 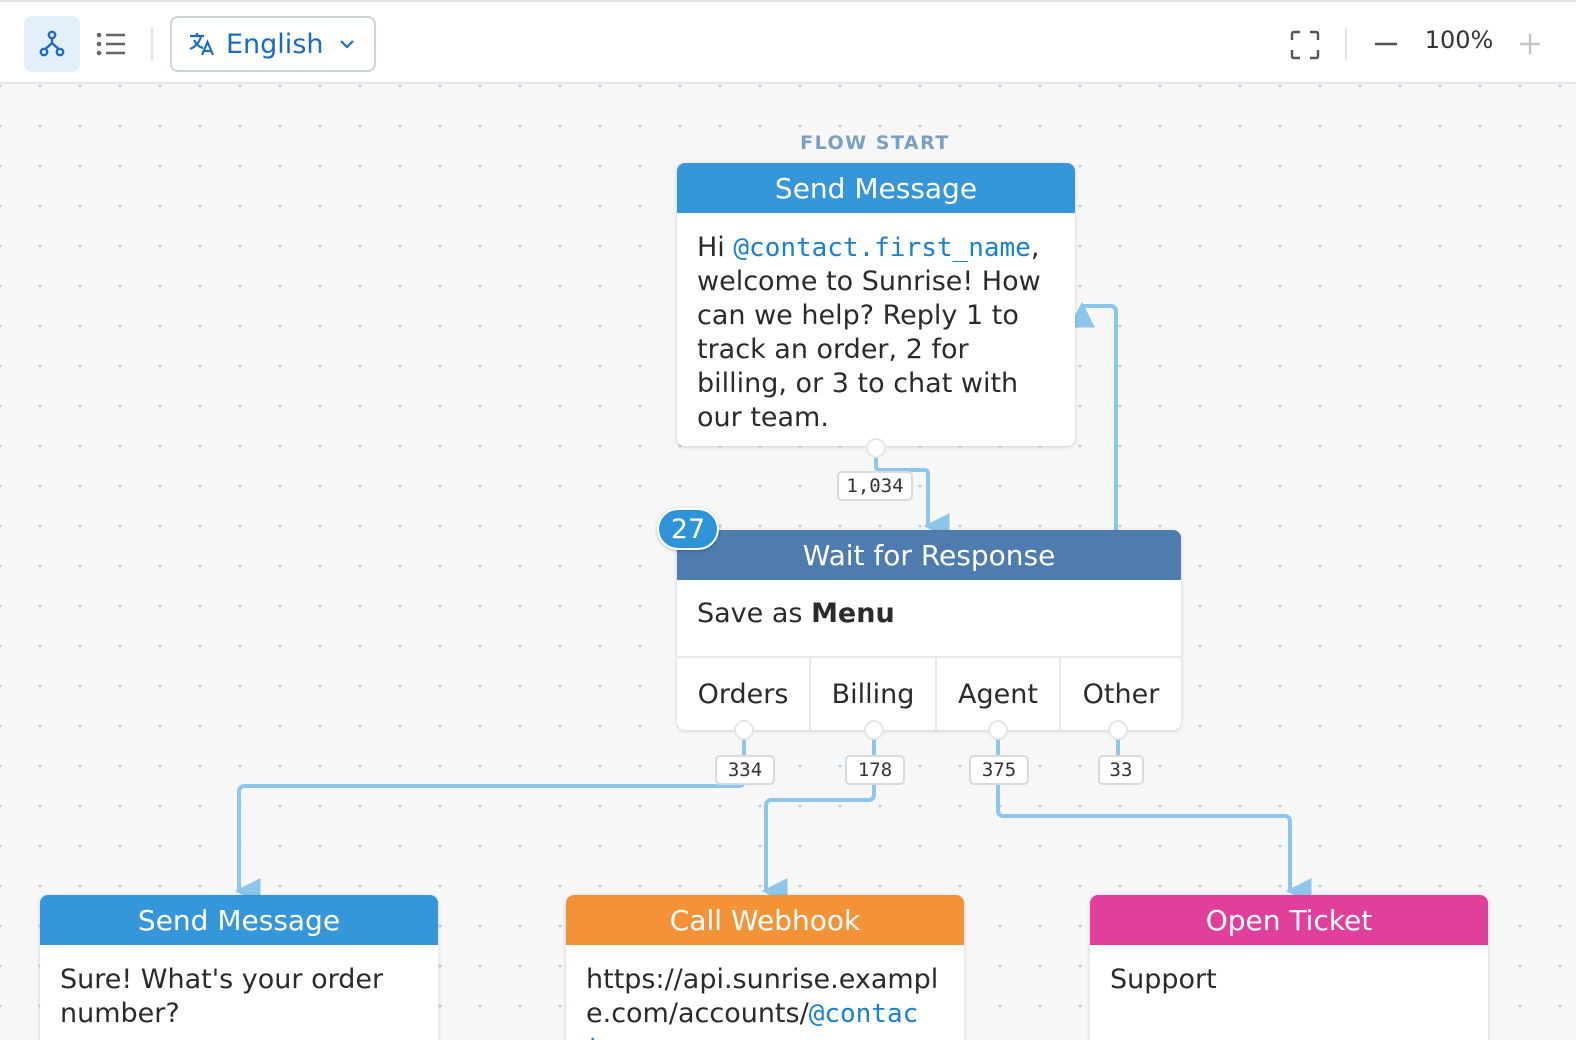 I want to click on contact-variable: @contact.first_name, so click(x=882, y=248).